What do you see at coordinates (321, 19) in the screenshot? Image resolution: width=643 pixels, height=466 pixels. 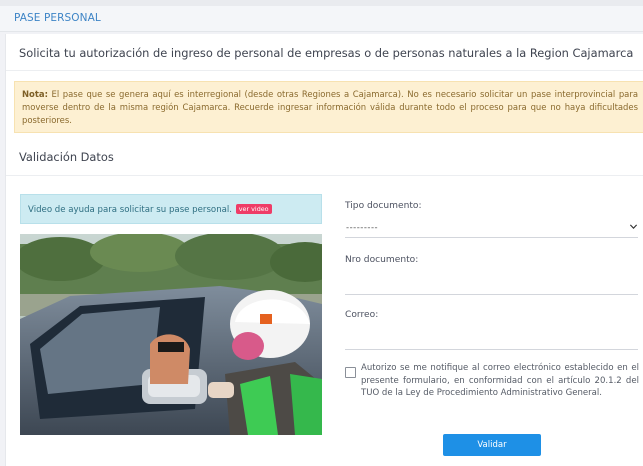 I see `page-header: PASE PERSONAL` at bounding box center [321, 19].